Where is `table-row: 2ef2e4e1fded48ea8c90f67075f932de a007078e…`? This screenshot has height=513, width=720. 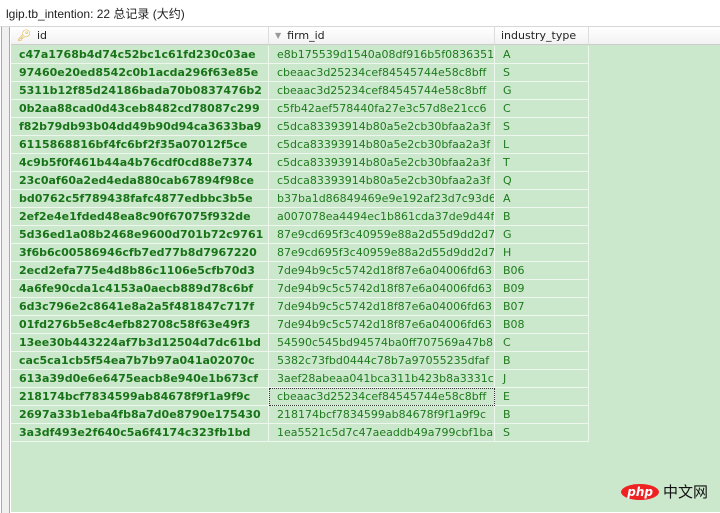
table-row: 2ef2e4e1fded48ea8c90f67075f932de a007078e… is located at coordinates (300, 217).